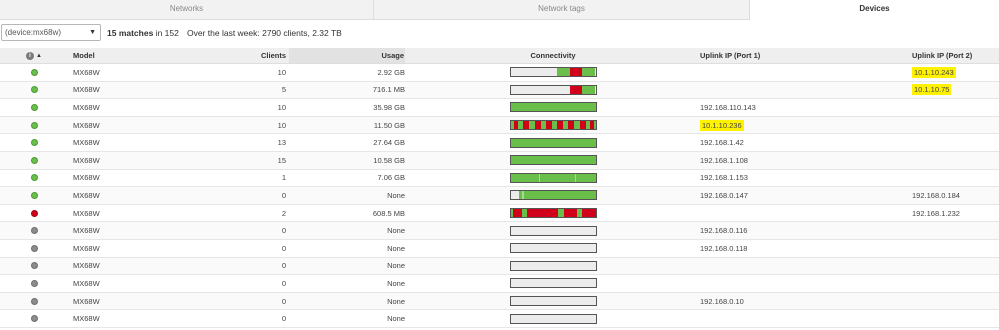  Describe the element at coordinates (347, 90) in the screenshot. I see `usage-cell: 716.1 MB` at that location.